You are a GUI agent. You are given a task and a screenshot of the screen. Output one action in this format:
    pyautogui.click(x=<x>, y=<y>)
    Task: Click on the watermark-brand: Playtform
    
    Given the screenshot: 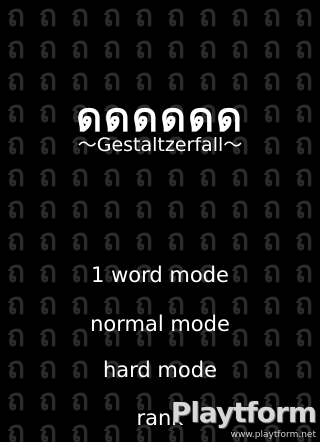 What is the action you would take?
    pyautogui.click(x=243, y=412)
    